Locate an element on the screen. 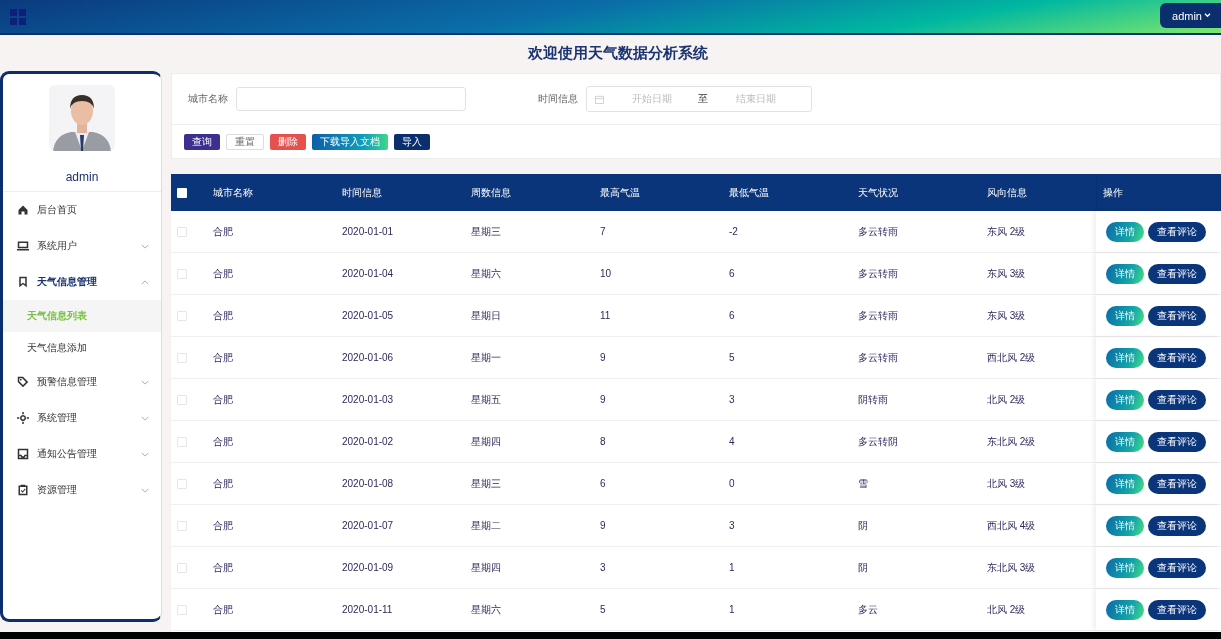  column-header: 时间信息 is located at coordinates (362, 192).